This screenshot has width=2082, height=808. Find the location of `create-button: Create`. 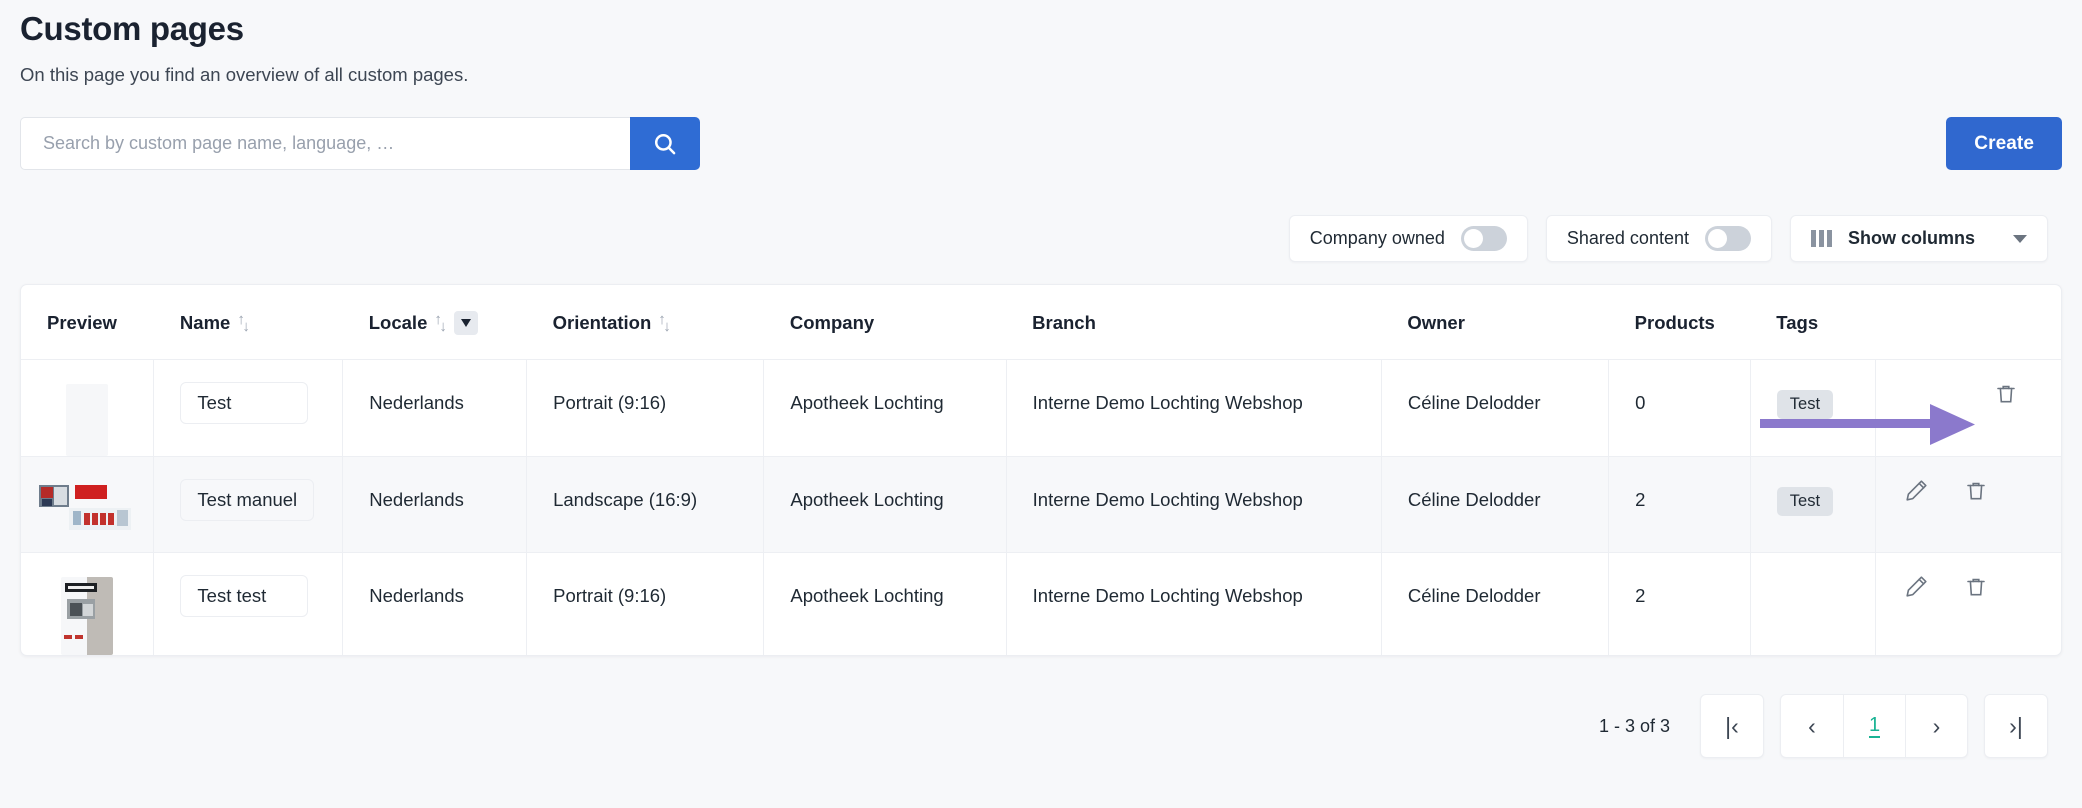

create-button: Create is located at coordinates (2004, 143).